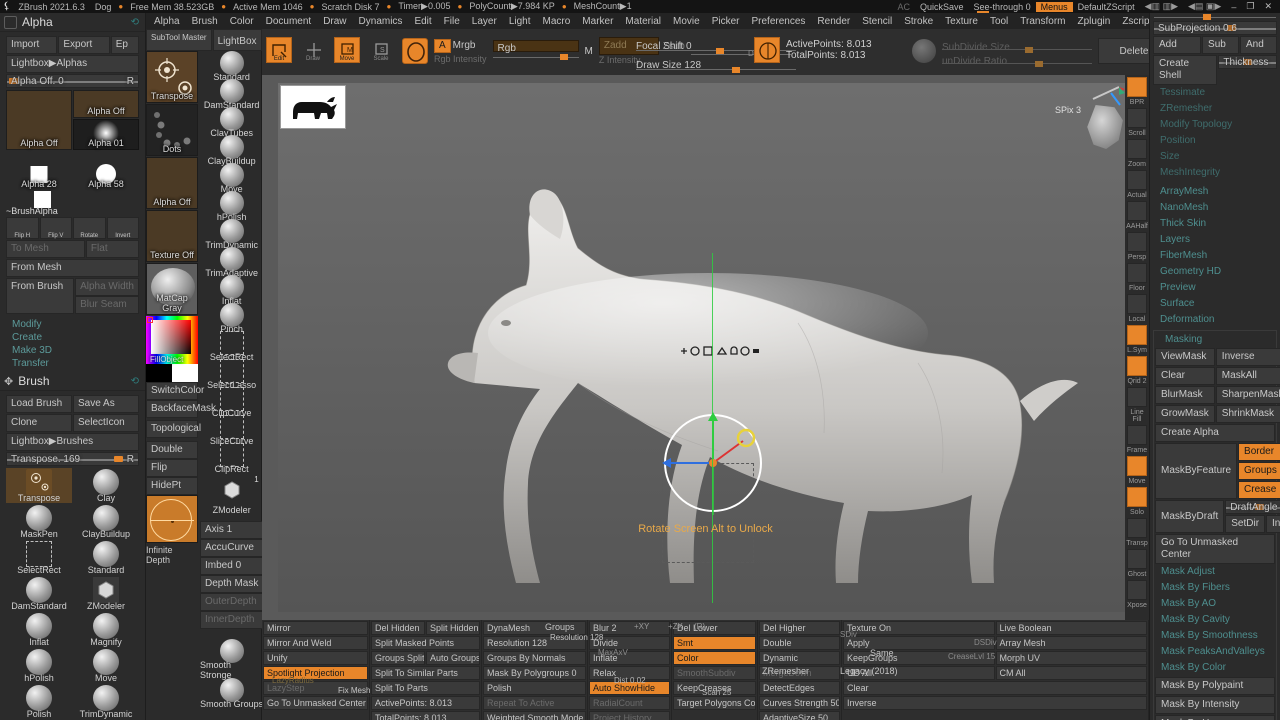  Describe the element at coordinates (106, 104) in the screenshot. I see `alpha-swatch-off-small: Alpha Off` at that location.